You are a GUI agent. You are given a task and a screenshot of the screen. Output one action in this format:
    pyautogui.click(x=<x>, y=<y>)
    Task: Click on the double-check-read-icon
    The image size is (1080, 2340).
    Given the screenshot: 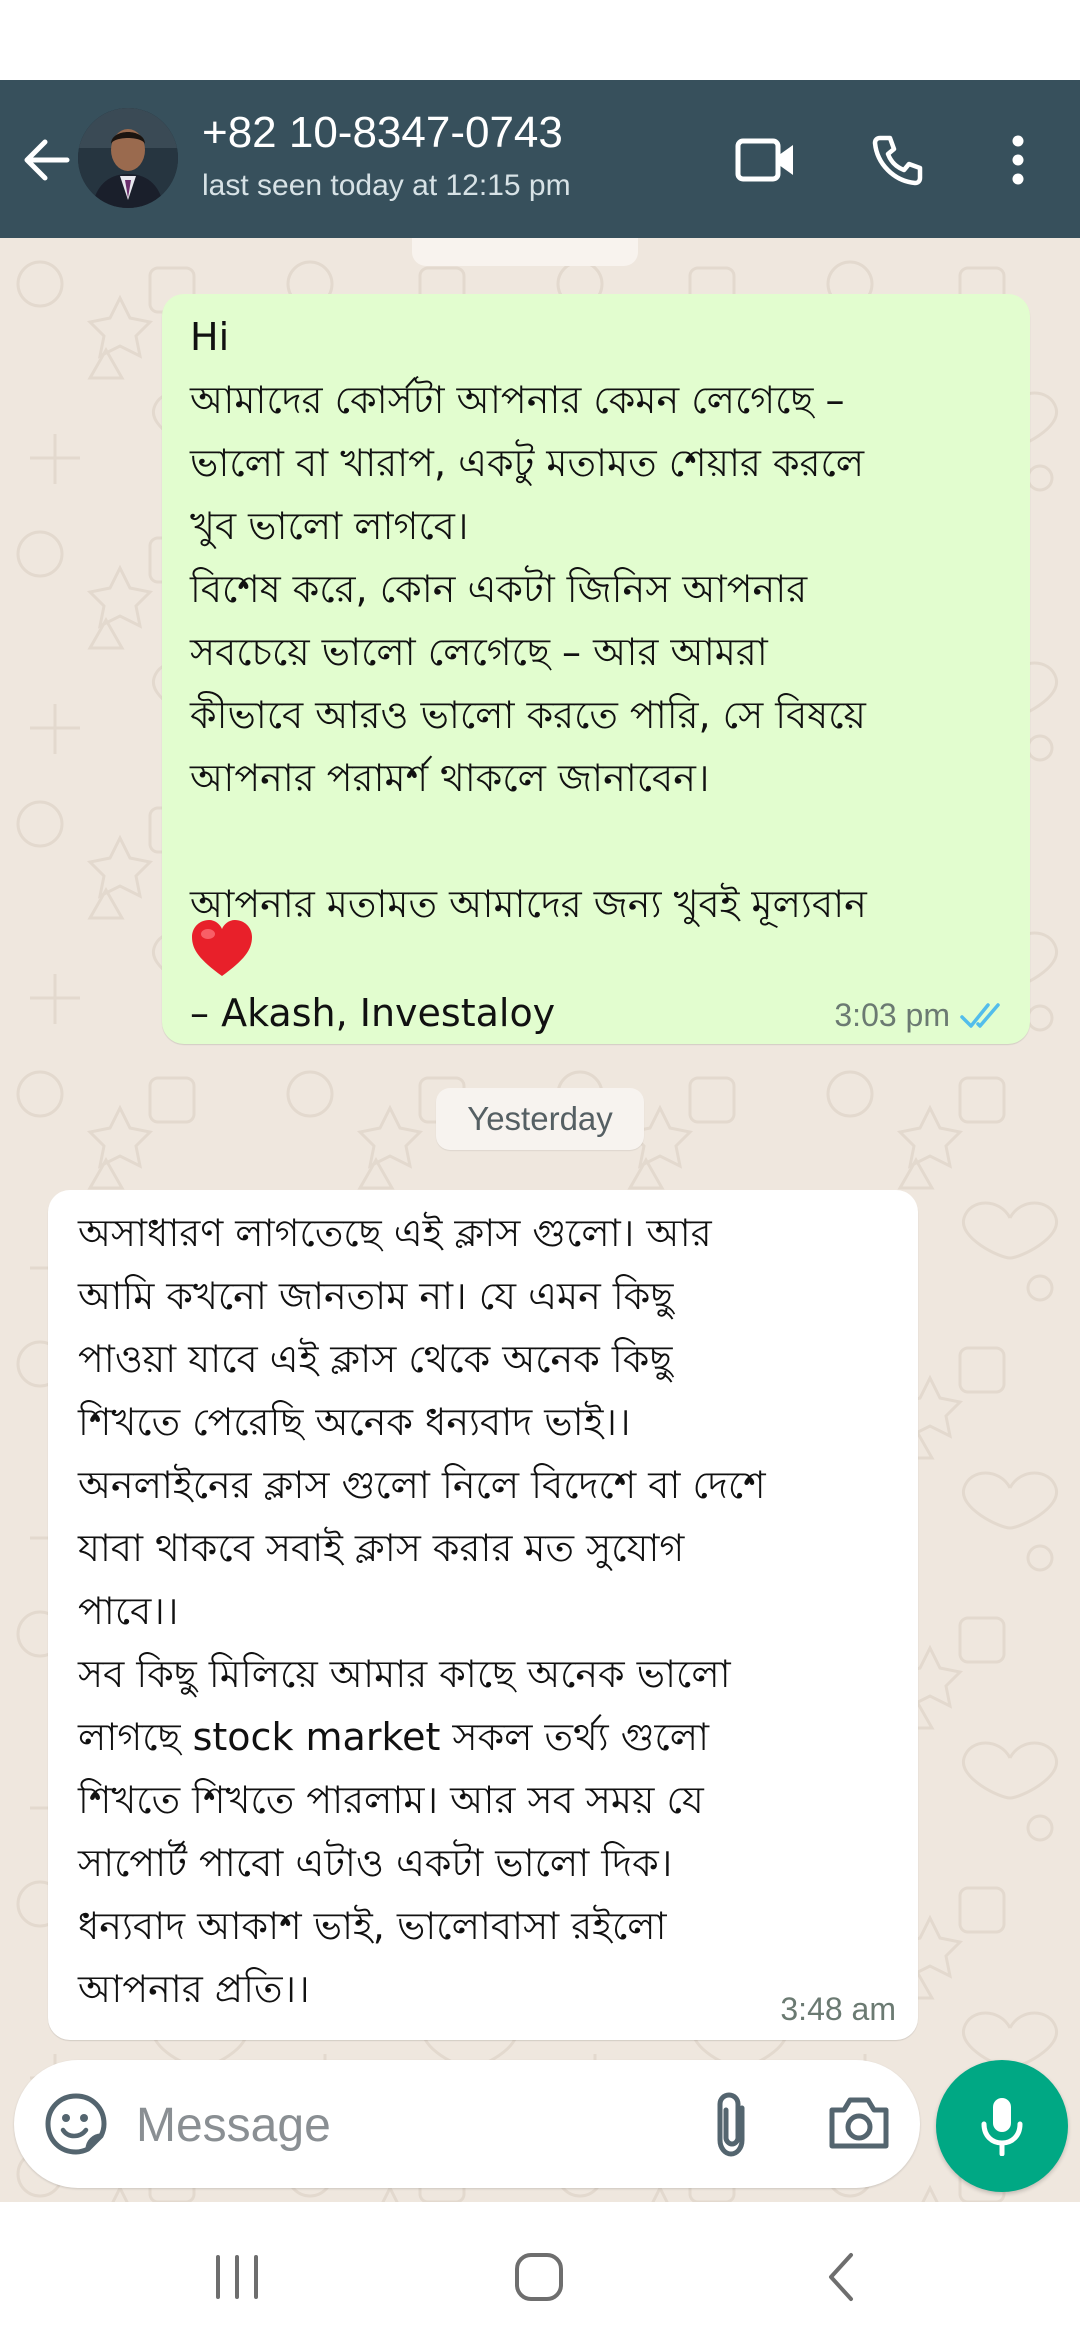 What is the action you would take?
    pyautogui.click(x=980, y=1015)
    